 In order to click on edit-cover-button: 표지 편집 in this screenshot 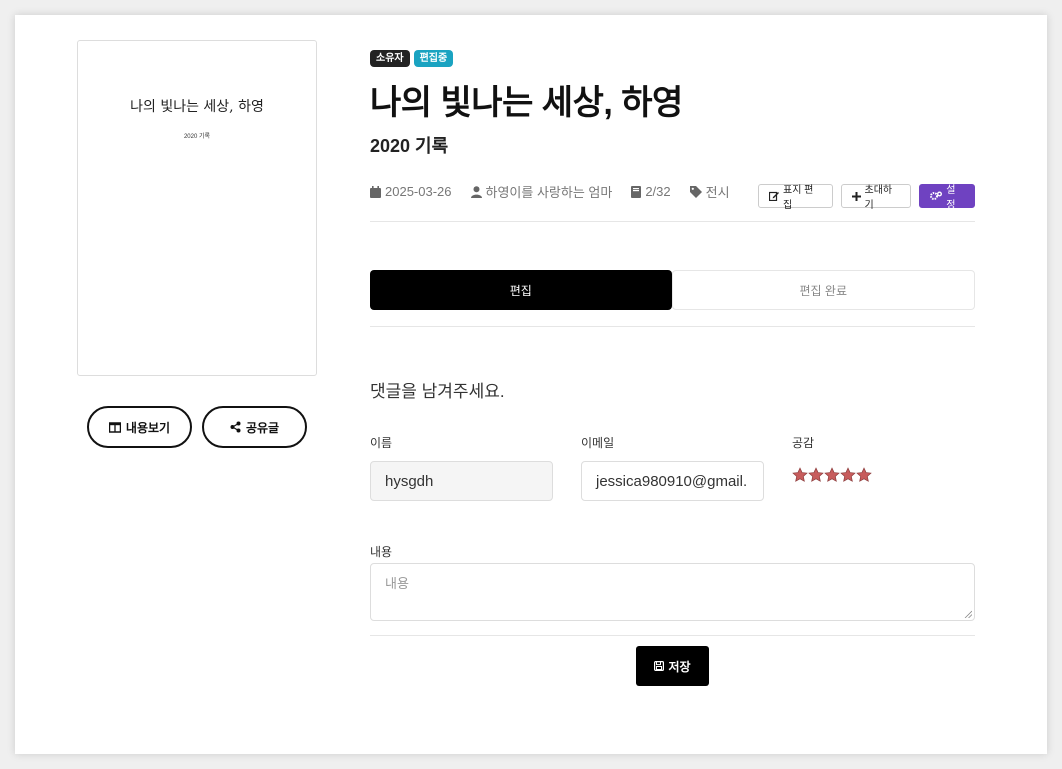, I will do `click(795, 197)`.